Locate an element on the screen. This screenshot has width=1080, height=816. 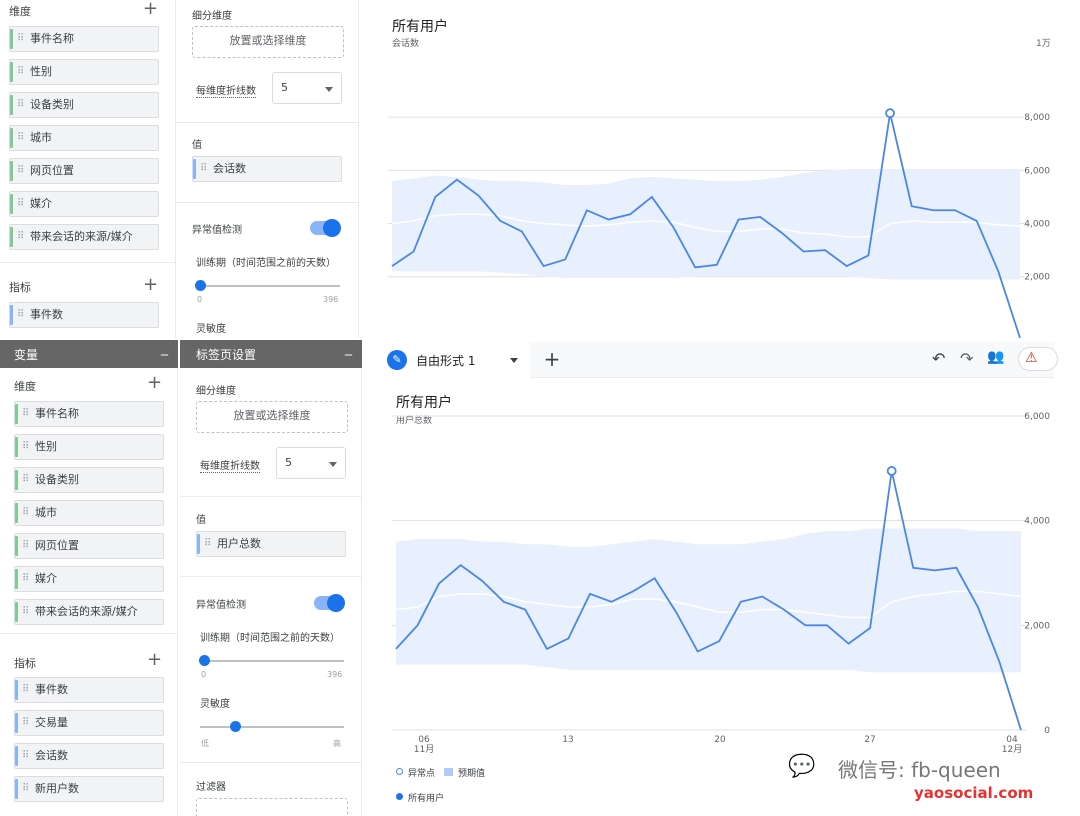
warning-button: ⚠ is located at coordinates (1038, 359).